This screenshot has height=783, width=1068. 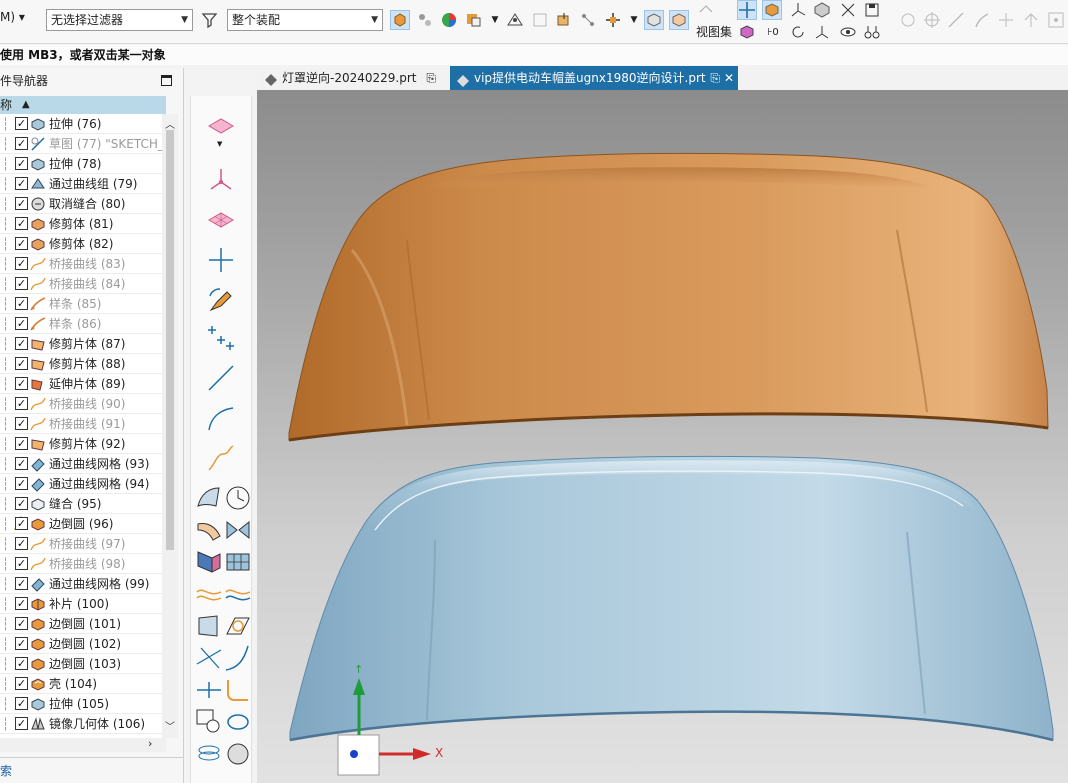 I want to click on scroll-down-icon: ﹀, so click(x=170, y=725).